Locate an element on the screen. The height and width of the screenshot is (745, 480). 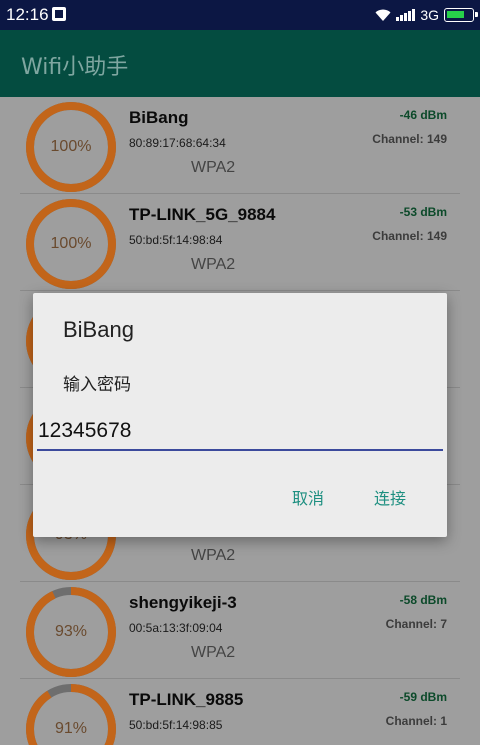
network-ssid: TP-LINK_5G_9884 is located at coordinates (202, 214).